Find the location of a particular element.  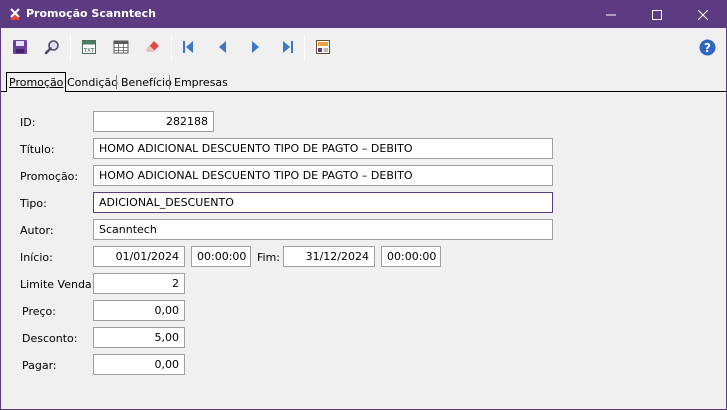

maximize-icon is located at coordinates (657, 14).